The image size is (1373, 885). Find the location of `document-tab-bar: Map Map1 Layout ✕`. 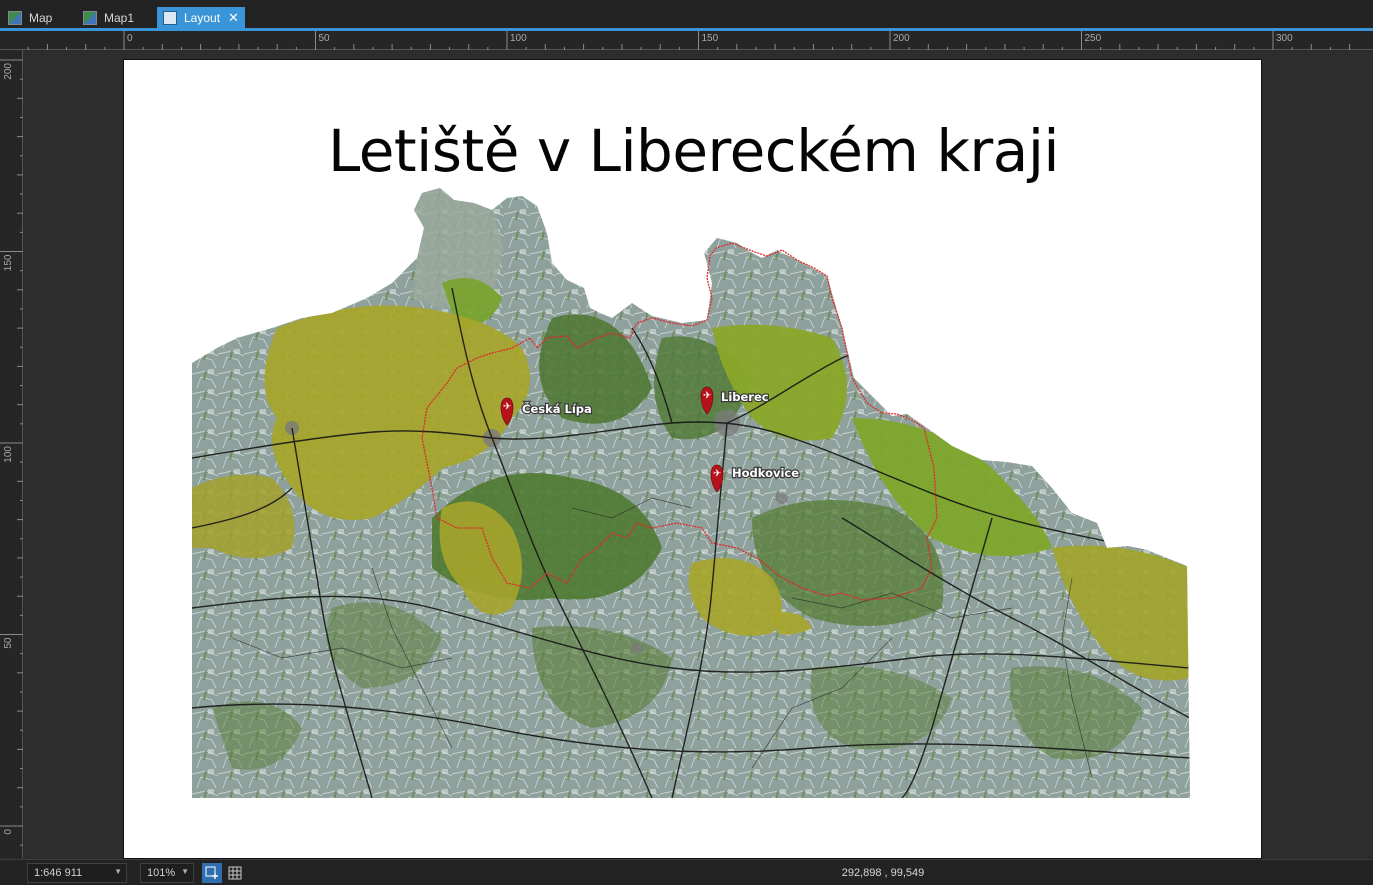

document-tab-bar: Map Map1 Layout ✕ is located at coordinates (686, 14).